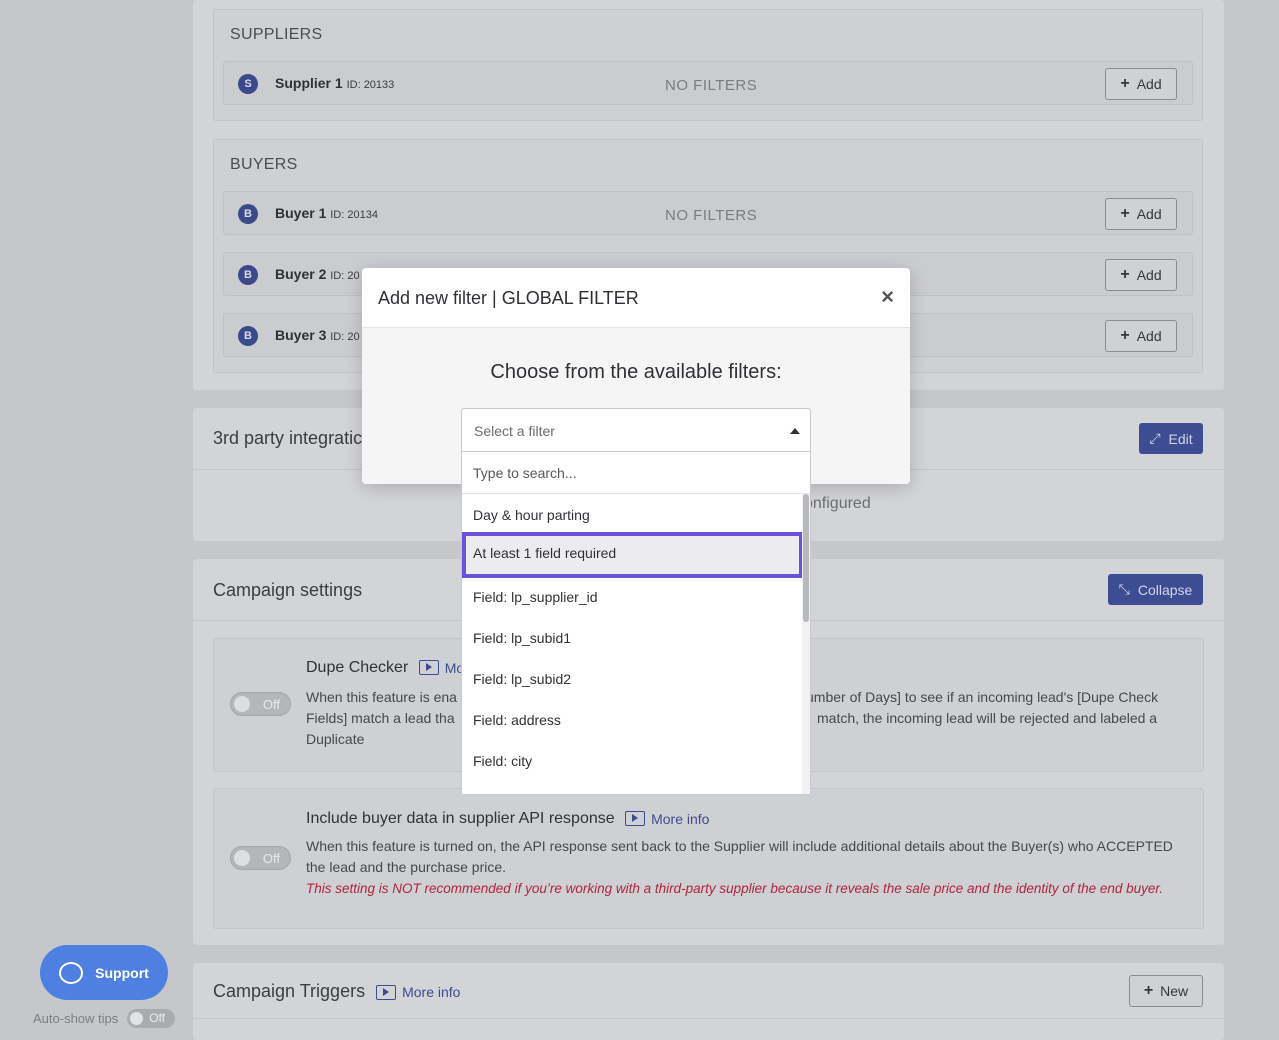 The image size is (1279, 1040). What do you see at coordinates (1155, 438) in the screenshot?
I see `expand-icon: ⤢` at bounding box center [1155, 438].